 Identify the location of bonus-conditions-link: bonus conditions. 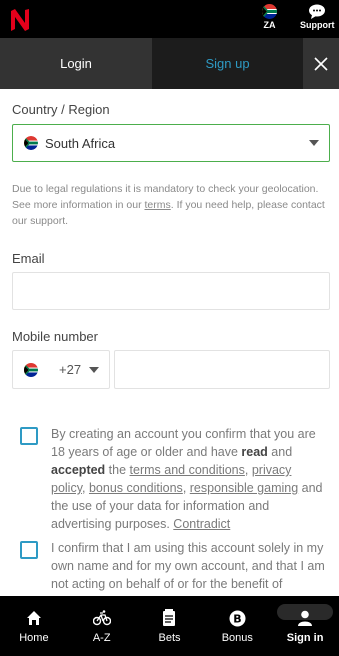
(136, 488).